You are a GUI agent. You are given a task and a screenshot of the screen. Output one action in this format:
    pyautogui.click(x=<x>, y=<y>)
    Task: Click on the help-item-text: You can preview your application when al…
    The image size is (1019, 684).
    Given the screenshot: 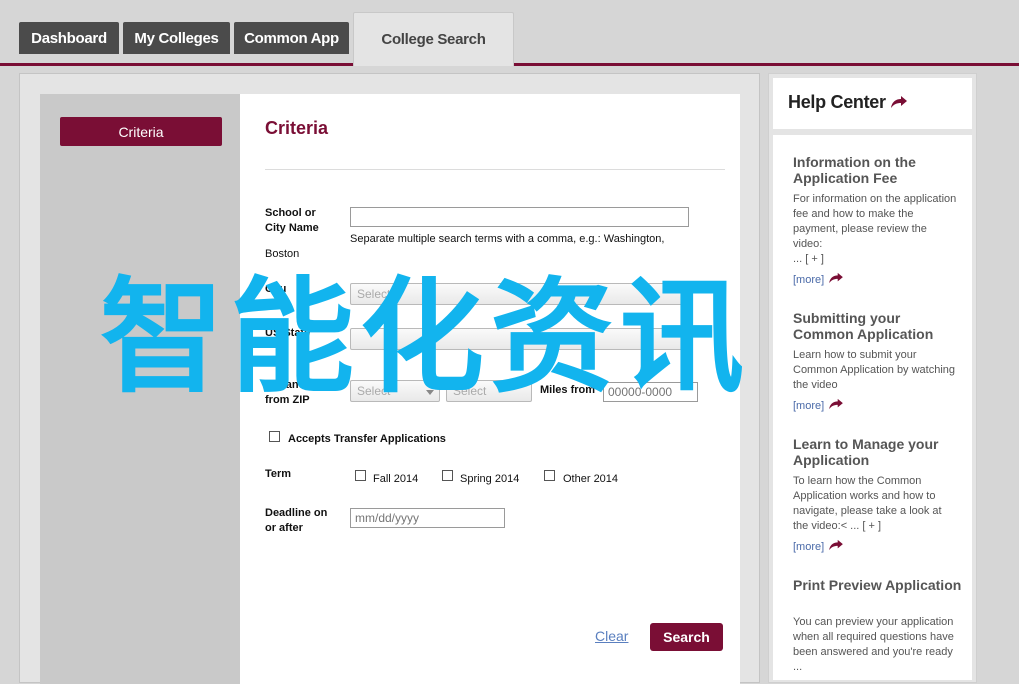 What is the action you would take?
    pyautogui.click(x=873, y=644)
    